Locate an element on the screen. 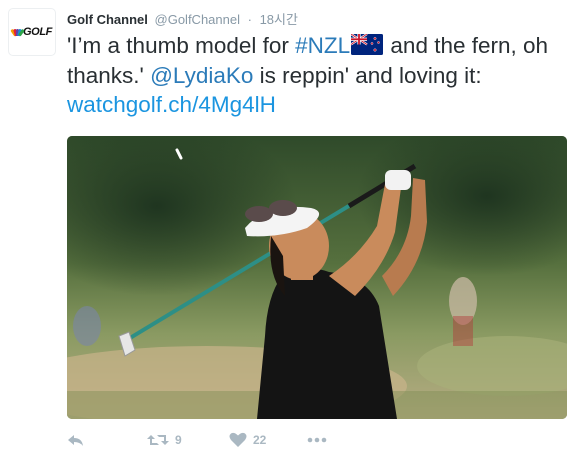 The image size is (583, 460). more-button is located at coordinates (317, 440).